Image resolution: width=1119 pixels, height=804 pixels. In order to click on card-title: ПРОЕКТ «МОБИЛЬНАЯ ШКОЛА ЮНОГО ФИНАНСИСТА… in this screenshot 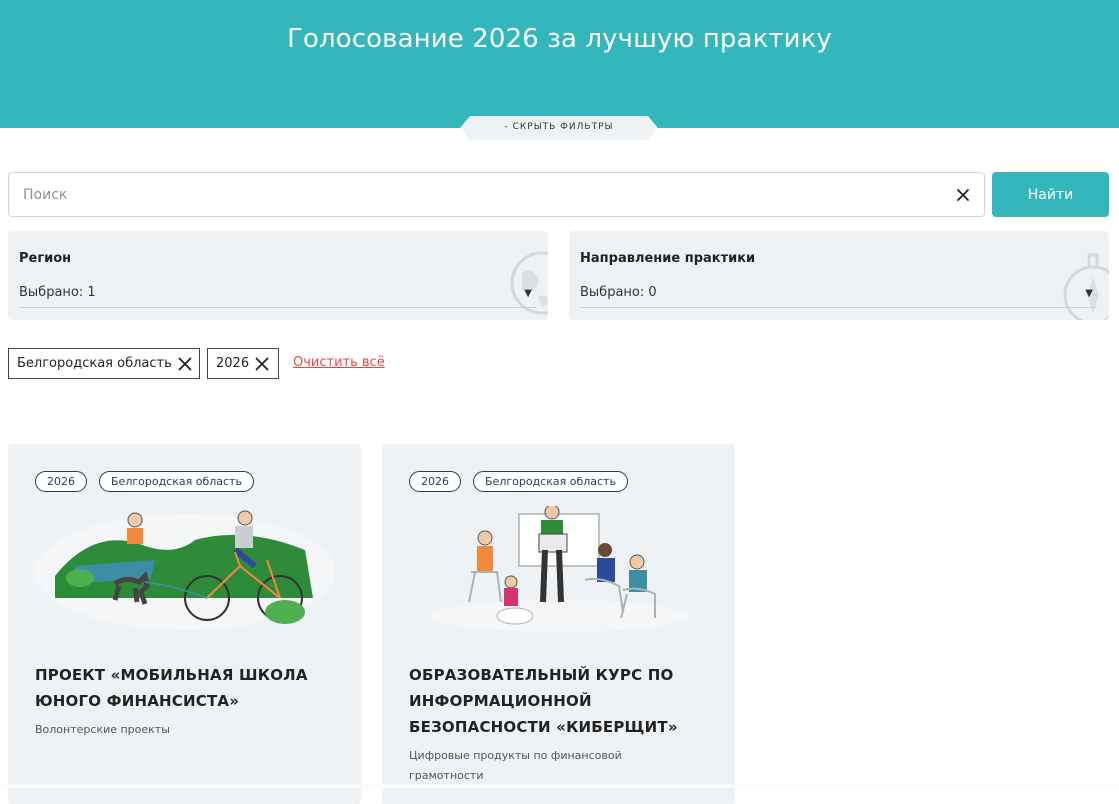, I will do `click(185, 688)`.